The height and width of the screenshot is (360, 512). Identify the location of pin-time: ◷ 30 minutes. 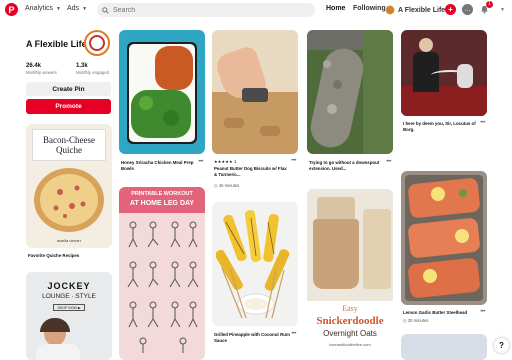
(415, 320).